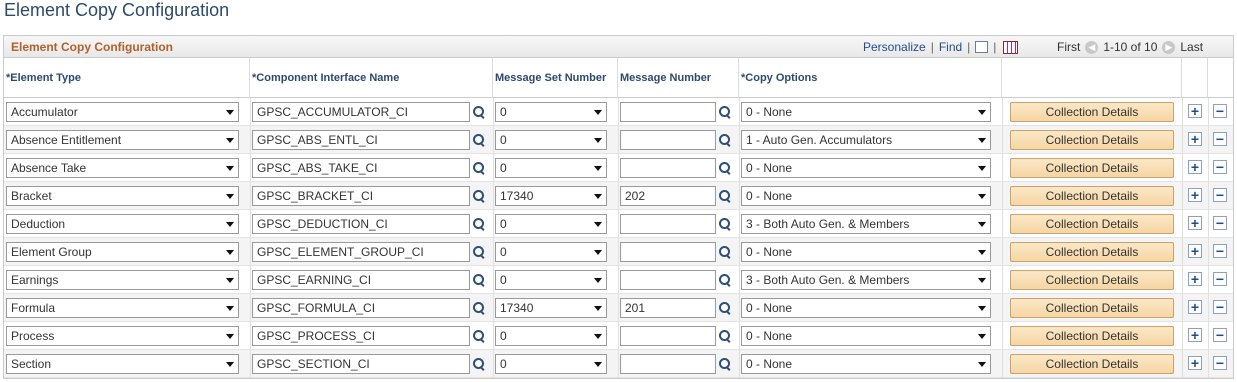  Describe the element at coordinates (1092, 47) in the screenshot. I see `previous-arrow-icon: ◀` at that location.